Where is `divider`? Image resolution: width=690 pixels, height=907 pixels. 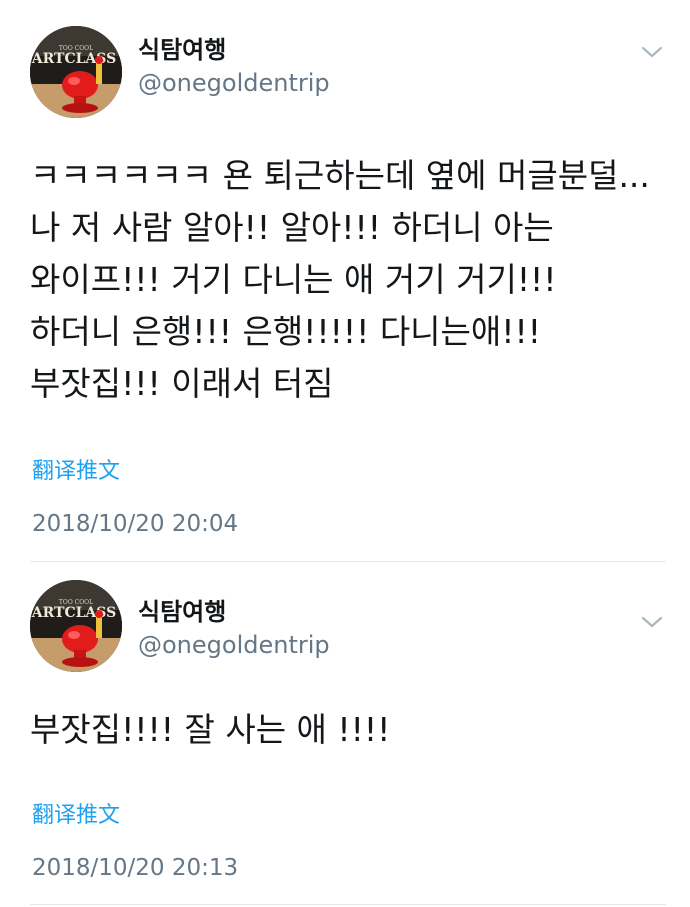
divider is located at coordinates (348, 904).